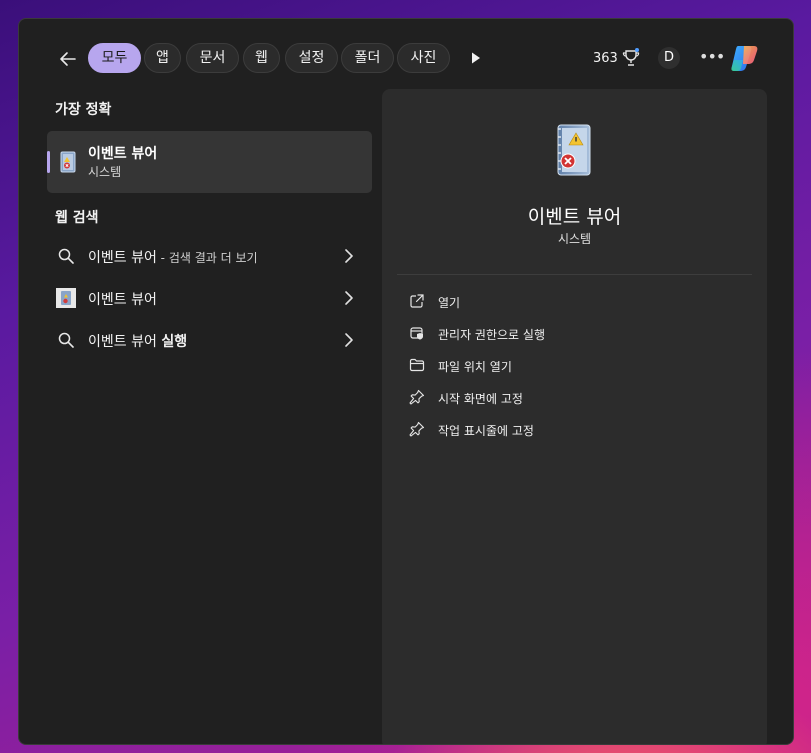 Image resolution: width=811 pixels, height=753 pixels. I want to click on rewards-points: 363, so click(605, 58).